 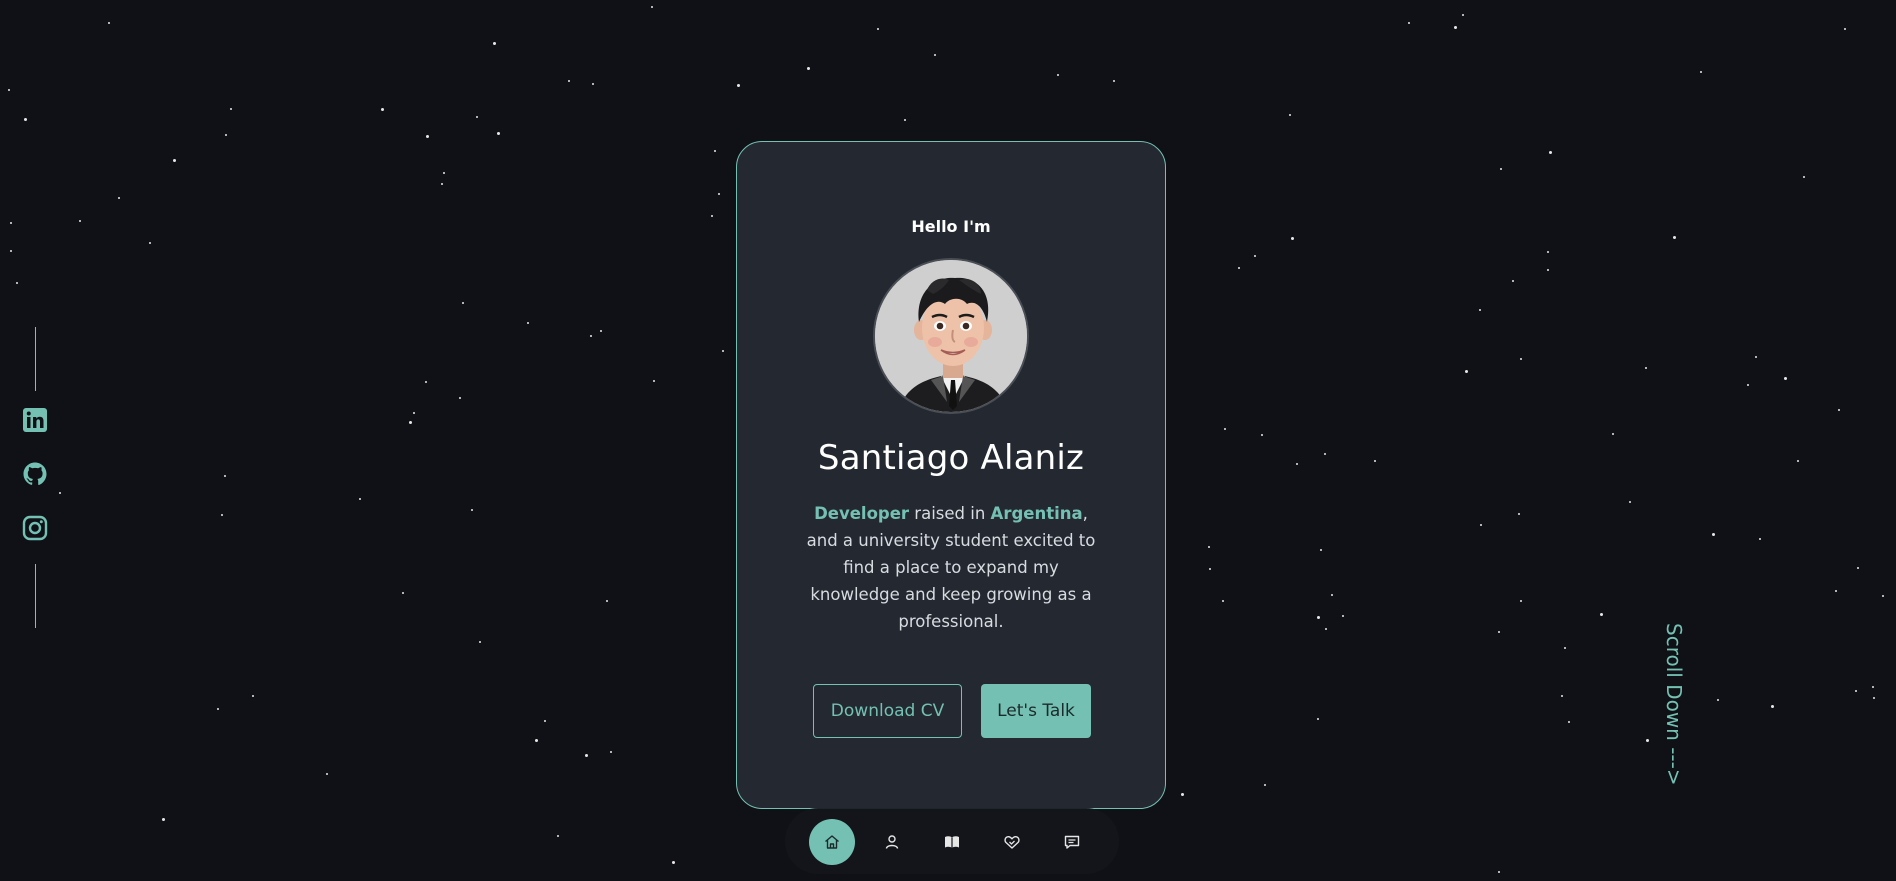 I want to click on nav-home, so click(x=832, y=842).